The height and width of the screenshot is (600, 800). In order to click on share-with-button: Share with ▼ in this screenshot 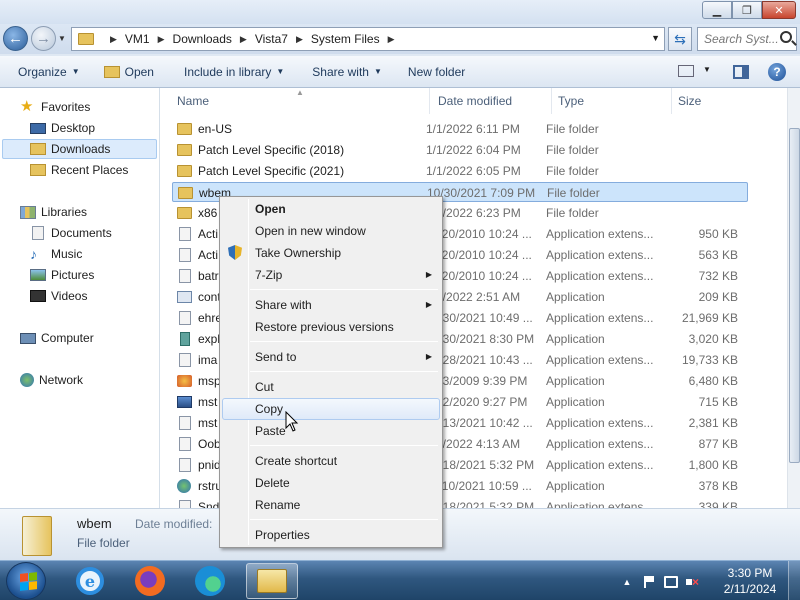, I will do `click(343, 72)`.